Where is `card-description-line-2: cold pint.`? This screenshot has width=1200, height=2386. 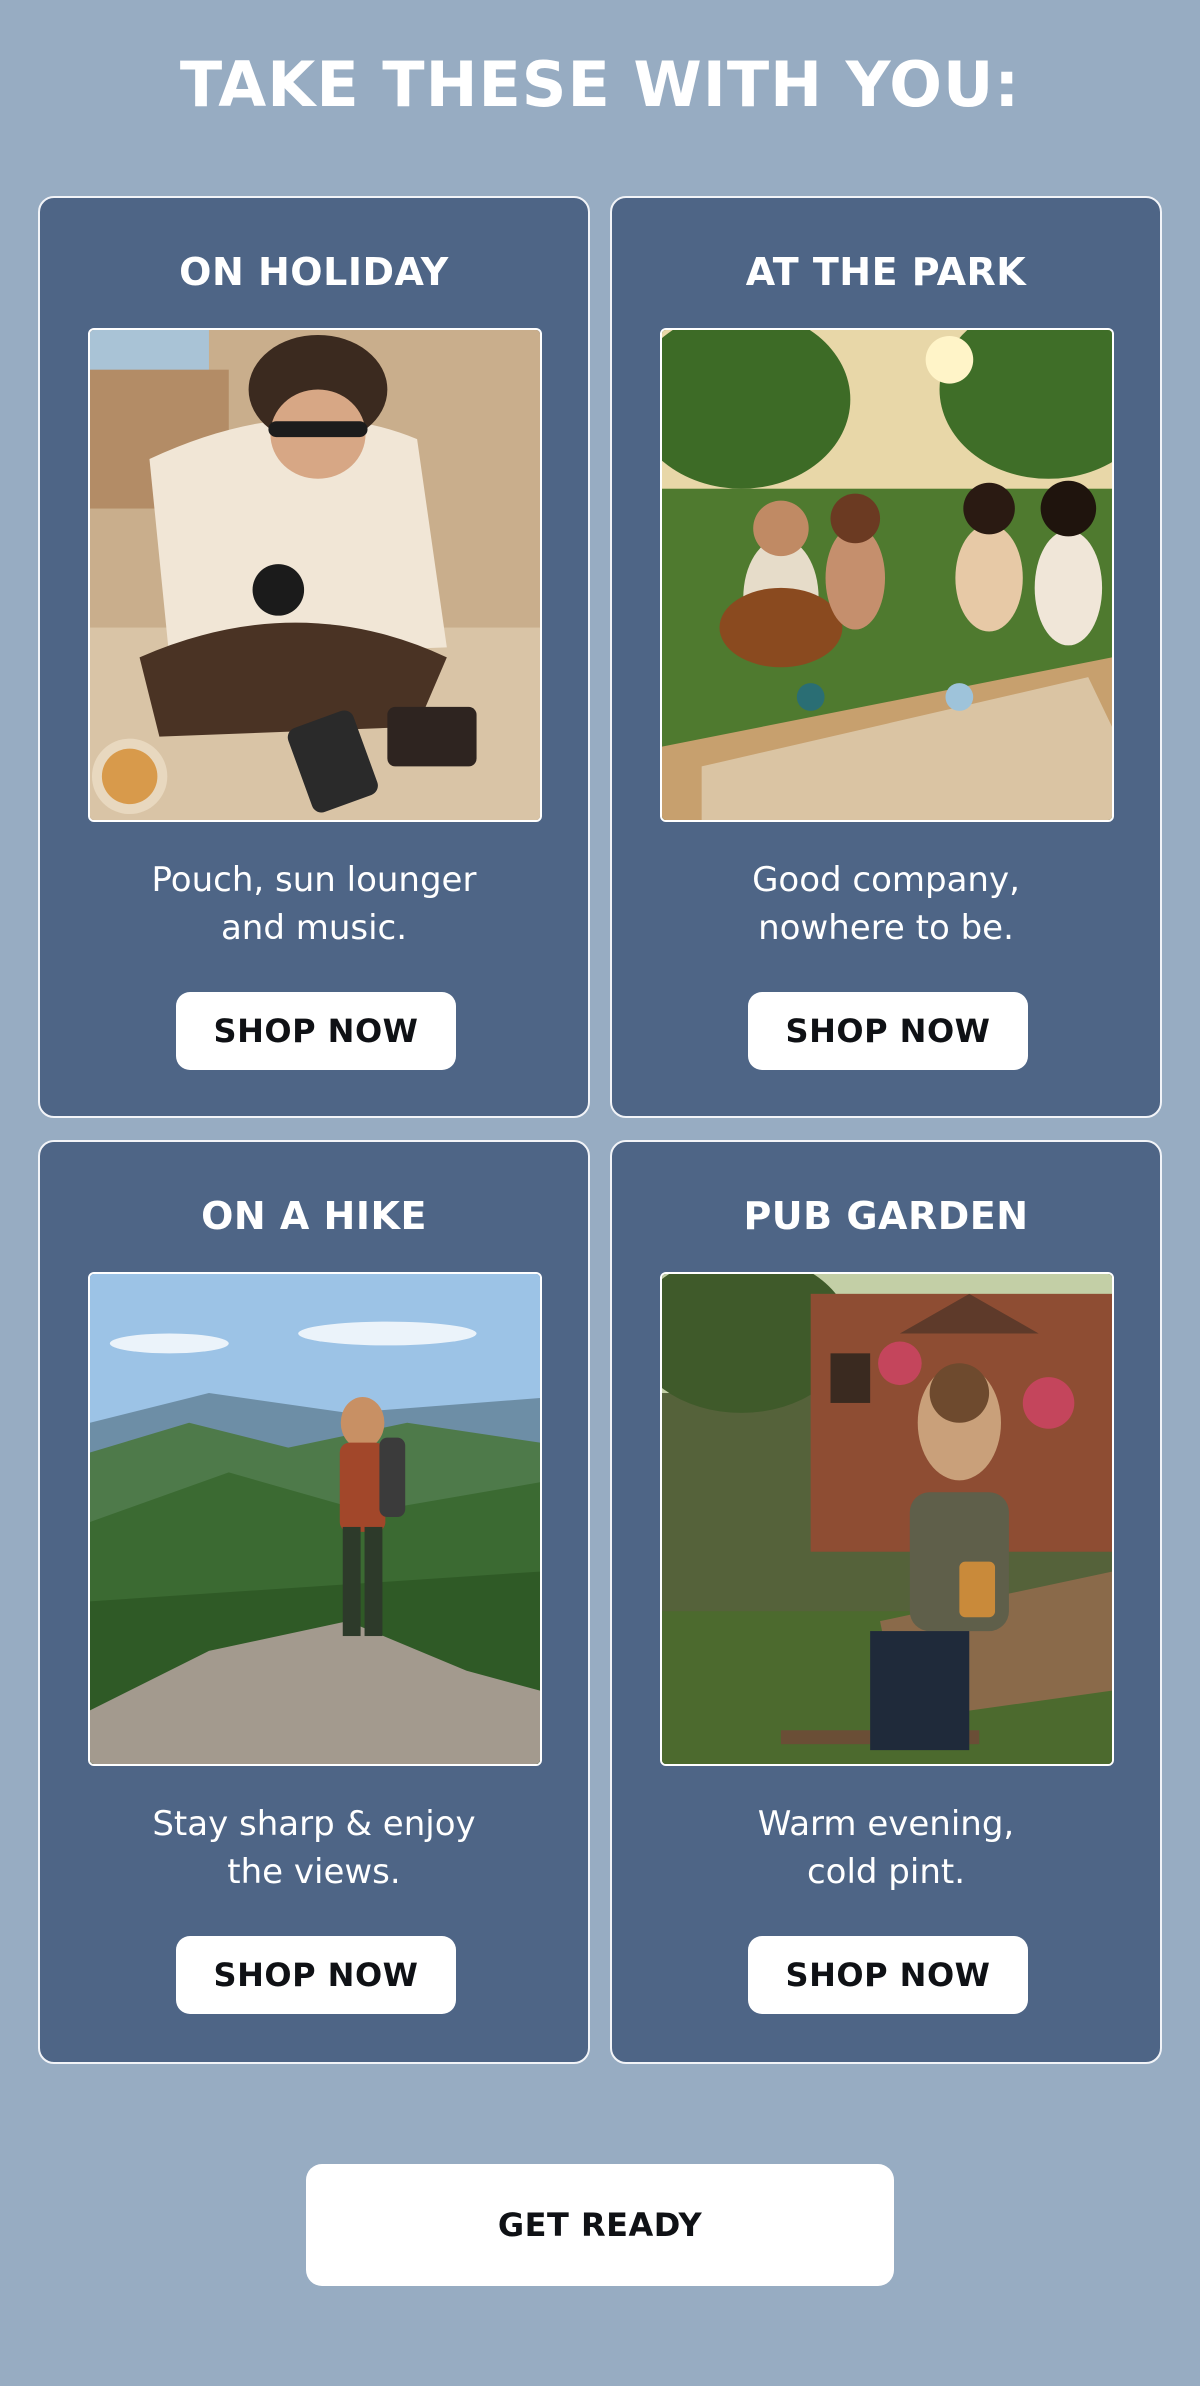
card-description-line-2: cold pint. is located at coordinates (886, 1872).